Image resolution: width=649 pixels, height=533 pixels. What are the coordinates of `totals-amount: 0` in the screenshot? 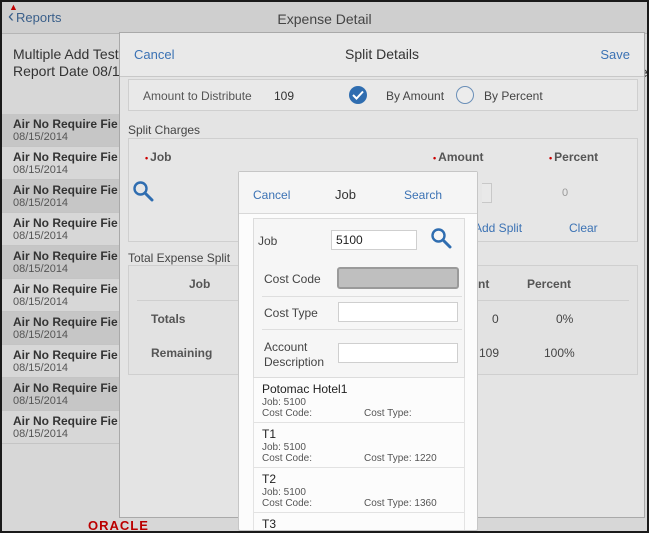 It's located at (495, 319).